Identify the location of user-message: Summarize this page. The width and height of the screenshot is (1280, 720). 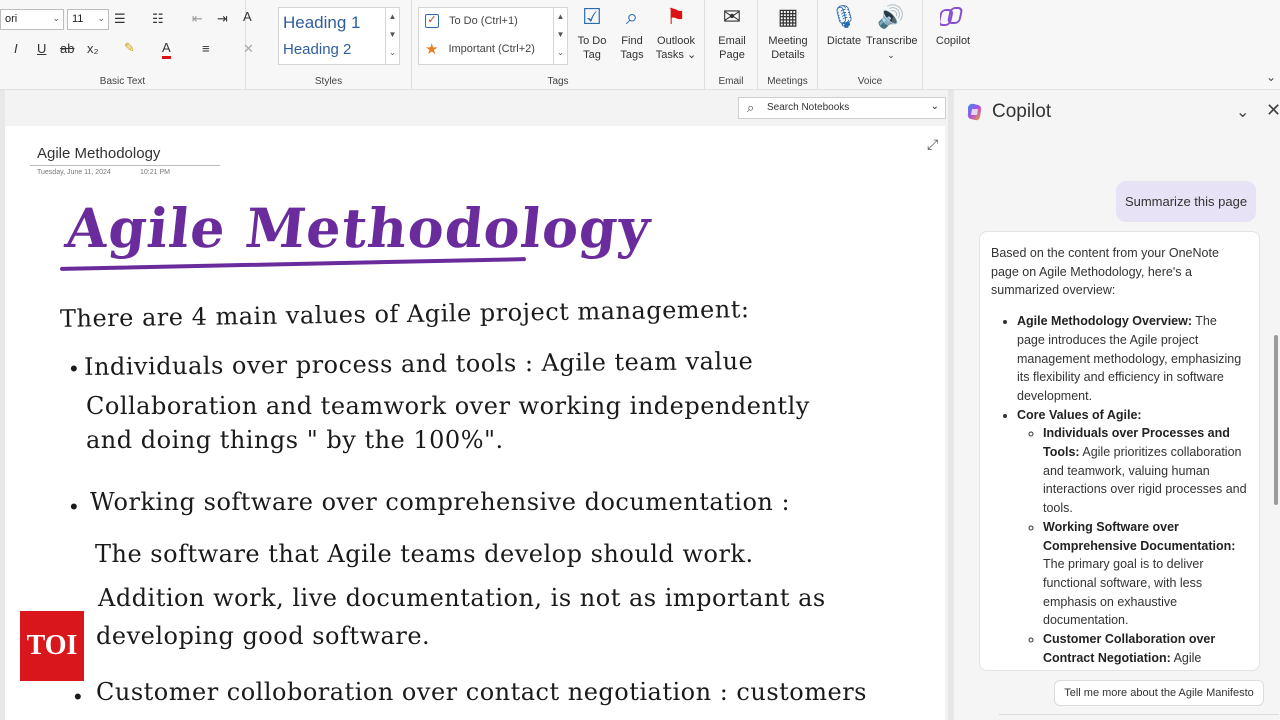
(1186, 201).